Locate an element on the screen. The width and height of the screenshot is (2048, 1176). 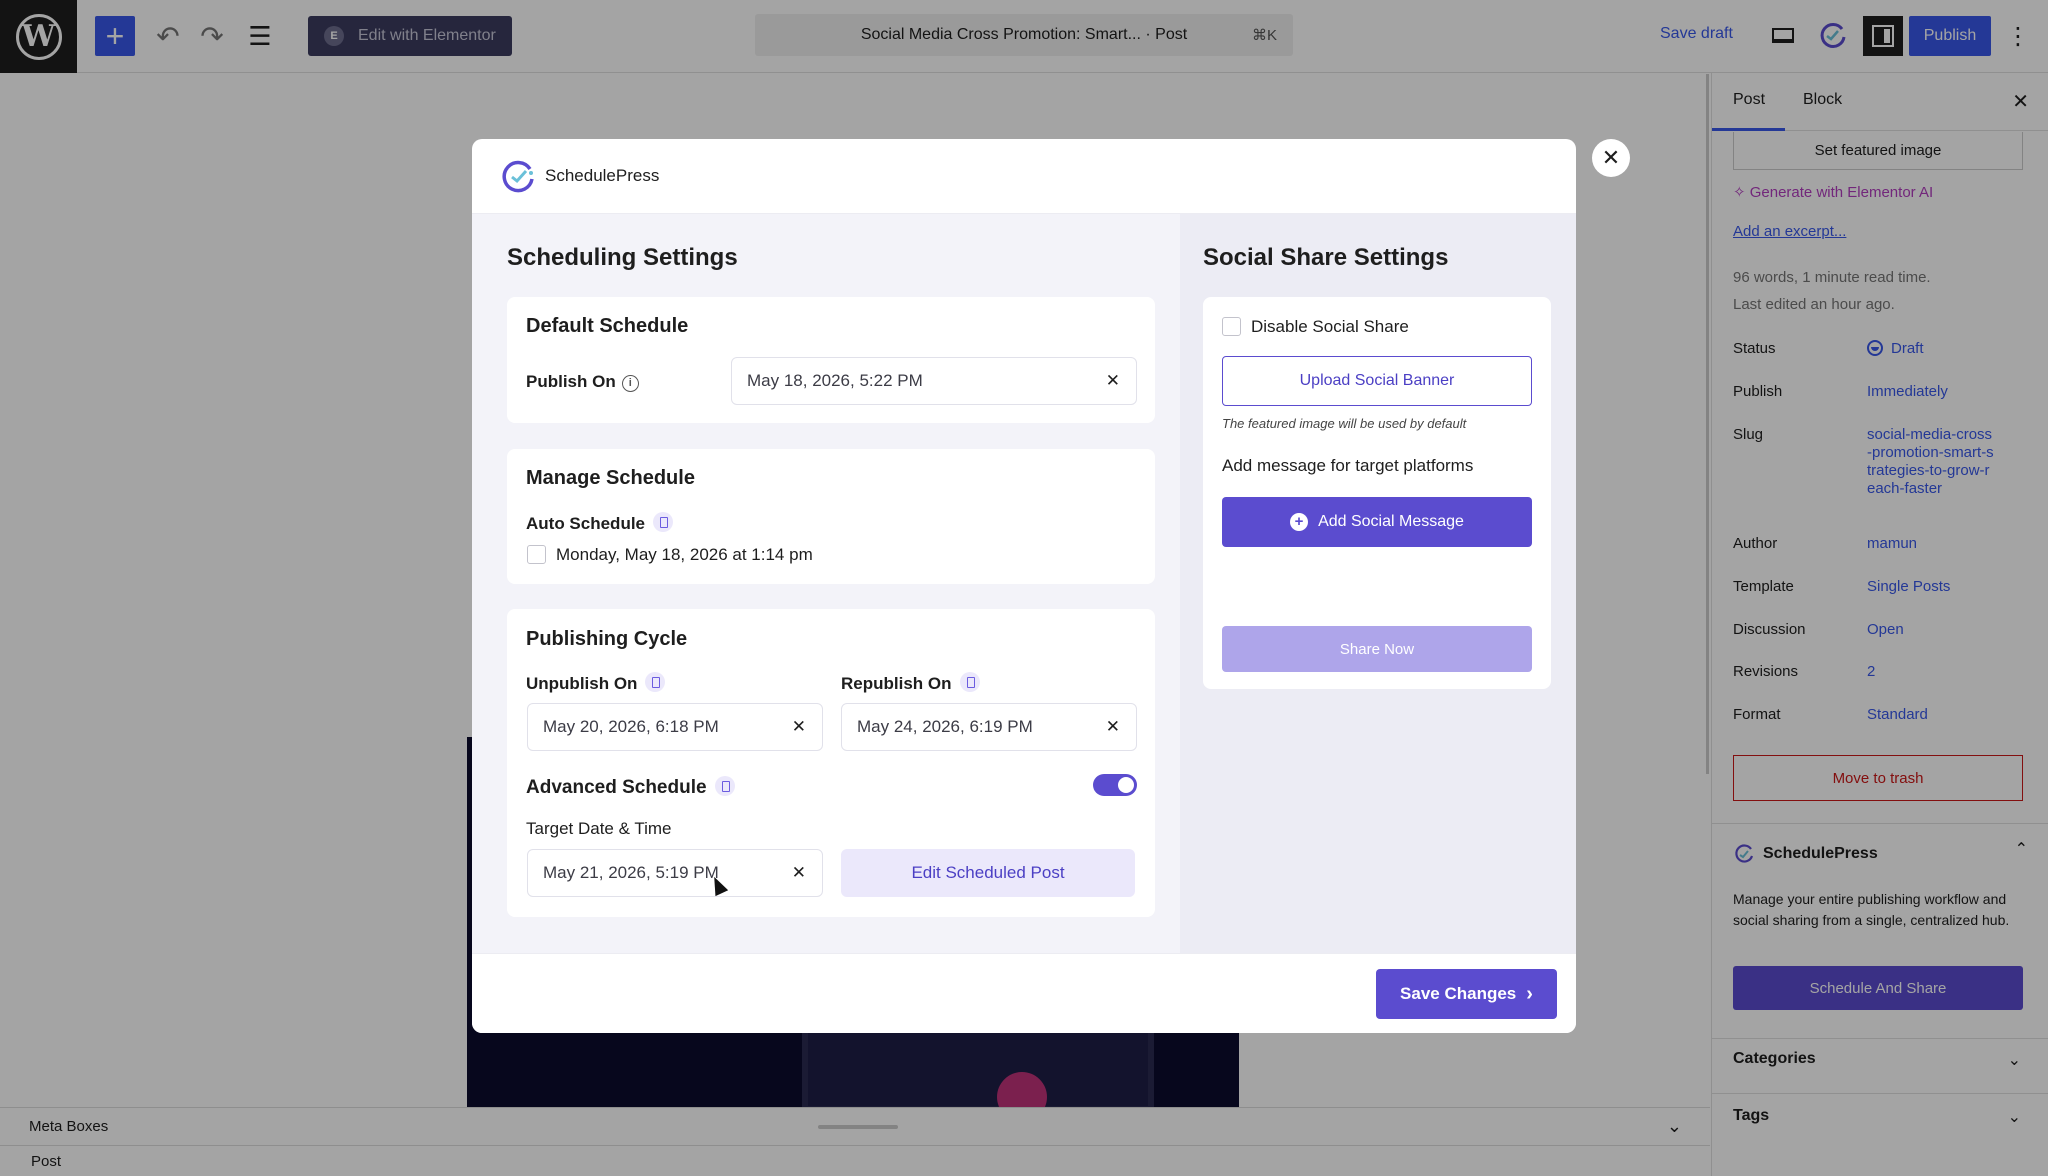
default-schedule-title: Default Schedule is located at coordinates (607, 326).